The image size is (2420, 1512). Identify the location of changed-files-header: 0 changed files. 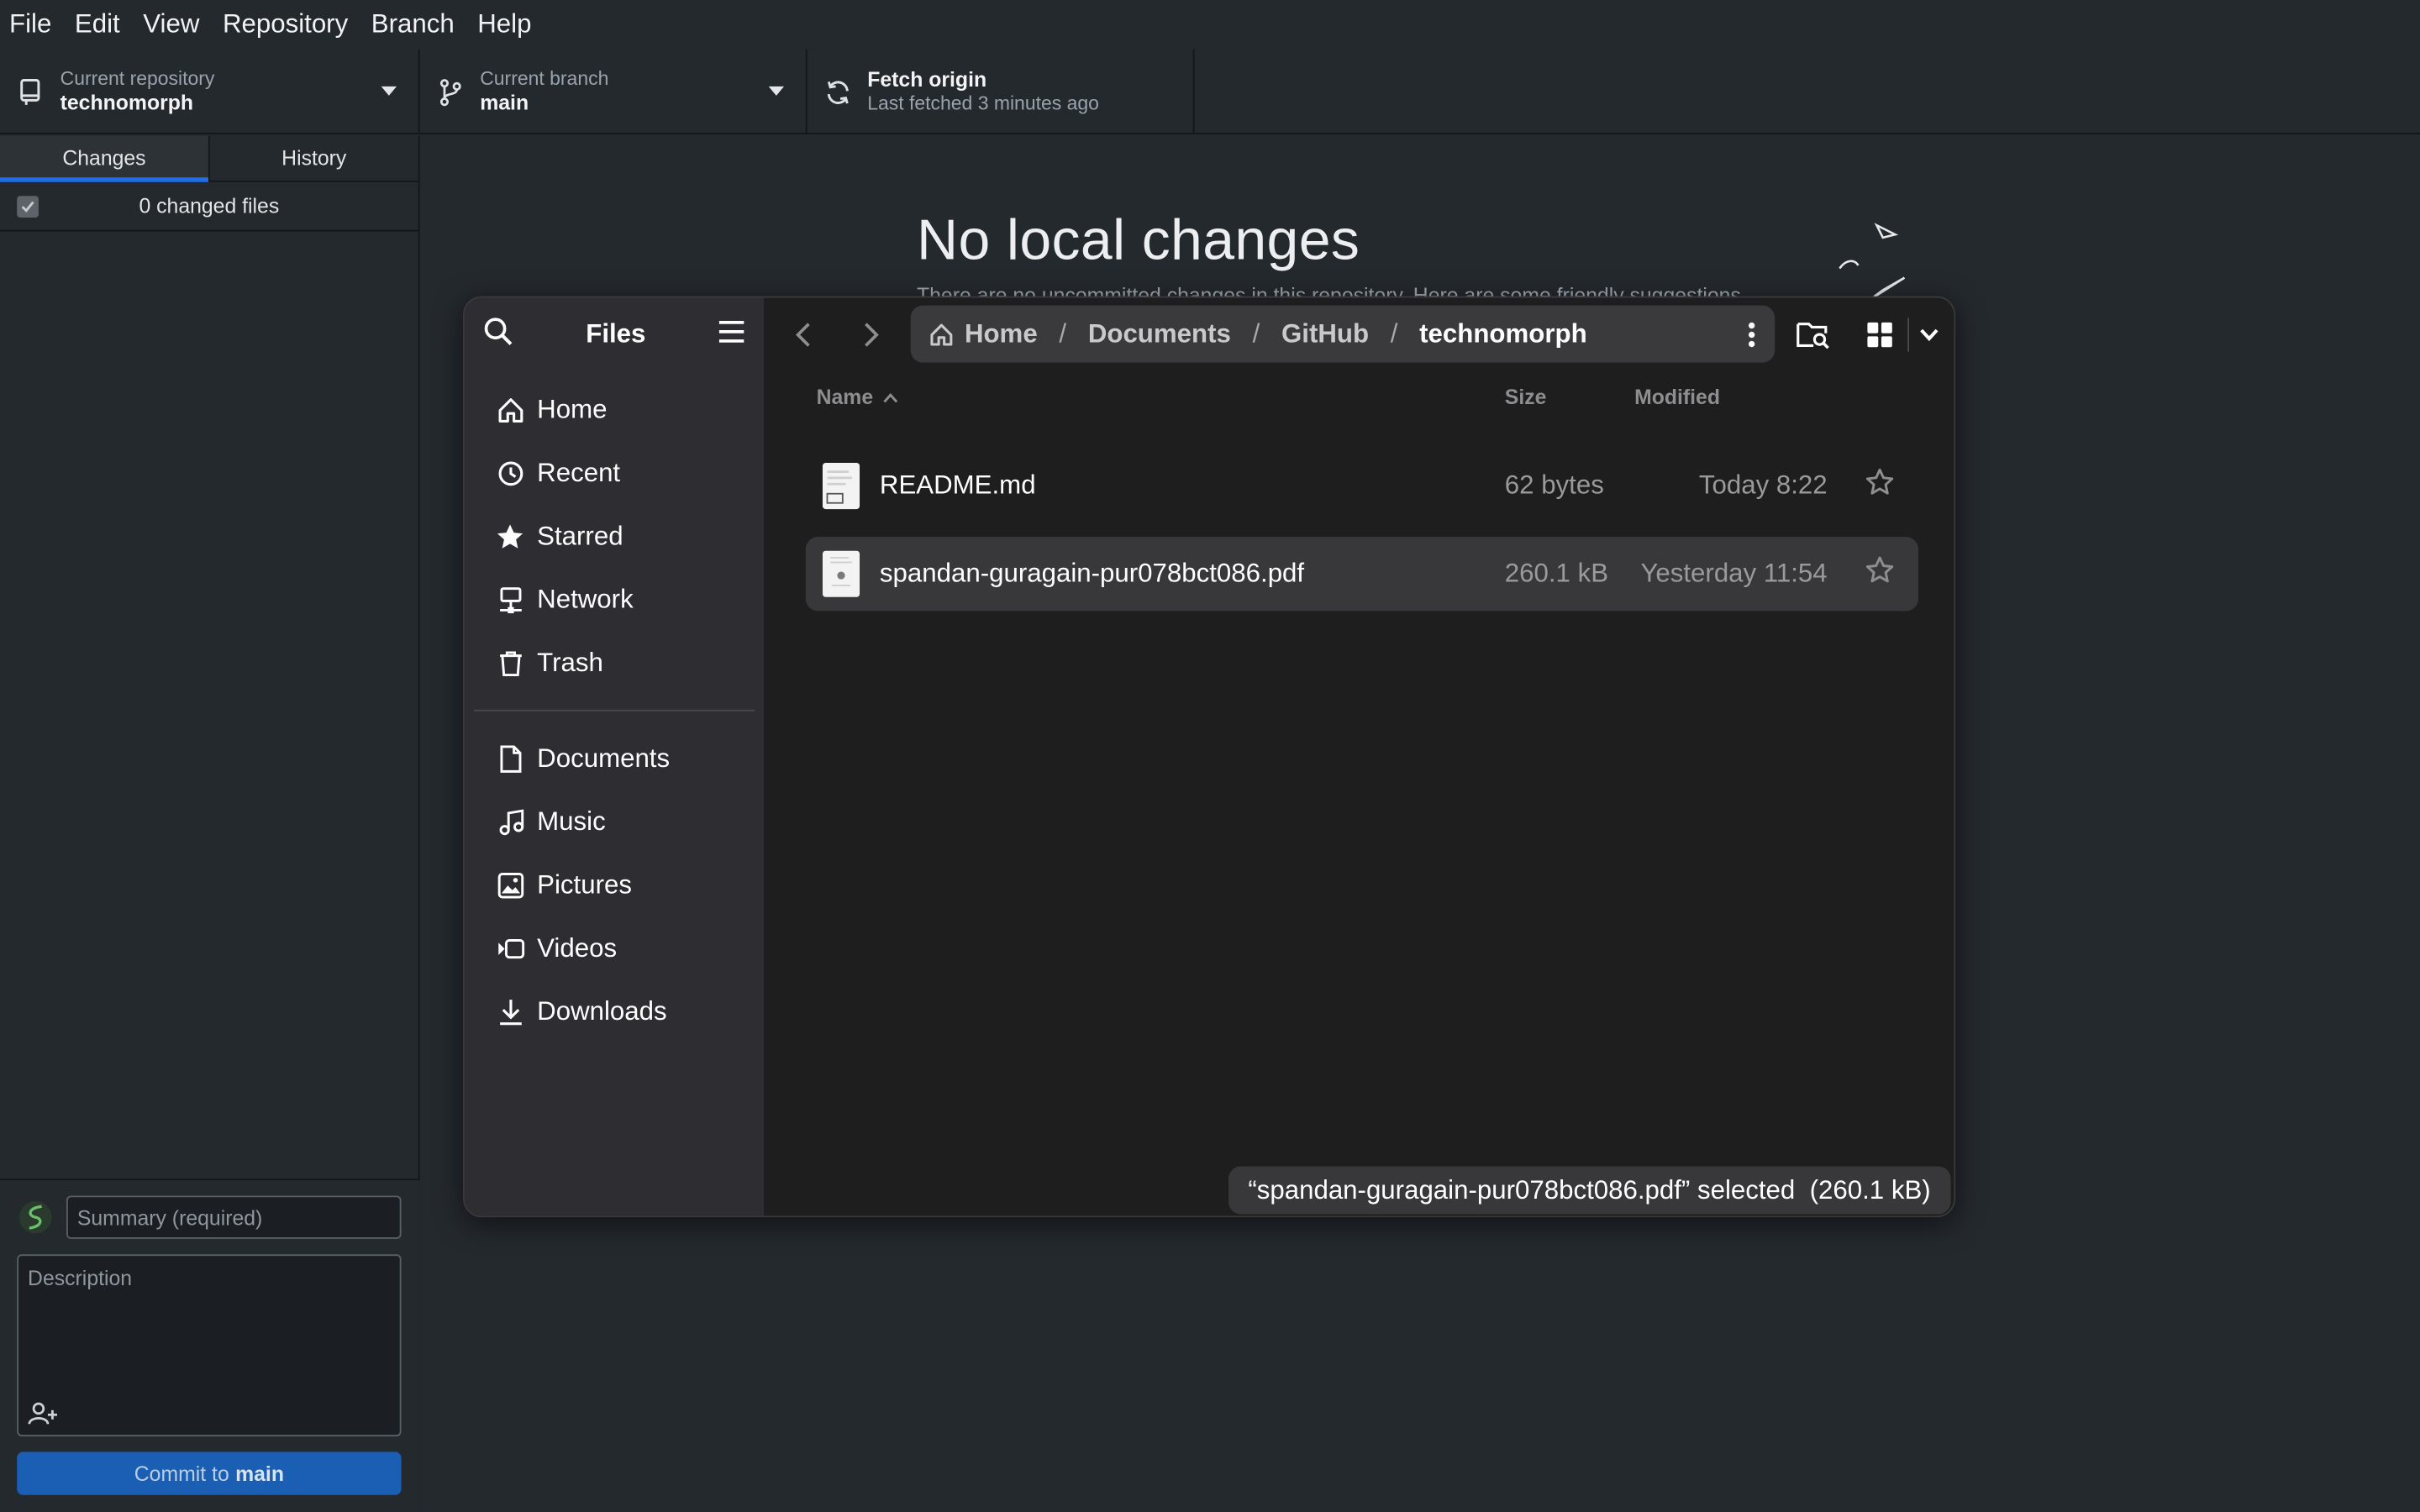
(209, 207).